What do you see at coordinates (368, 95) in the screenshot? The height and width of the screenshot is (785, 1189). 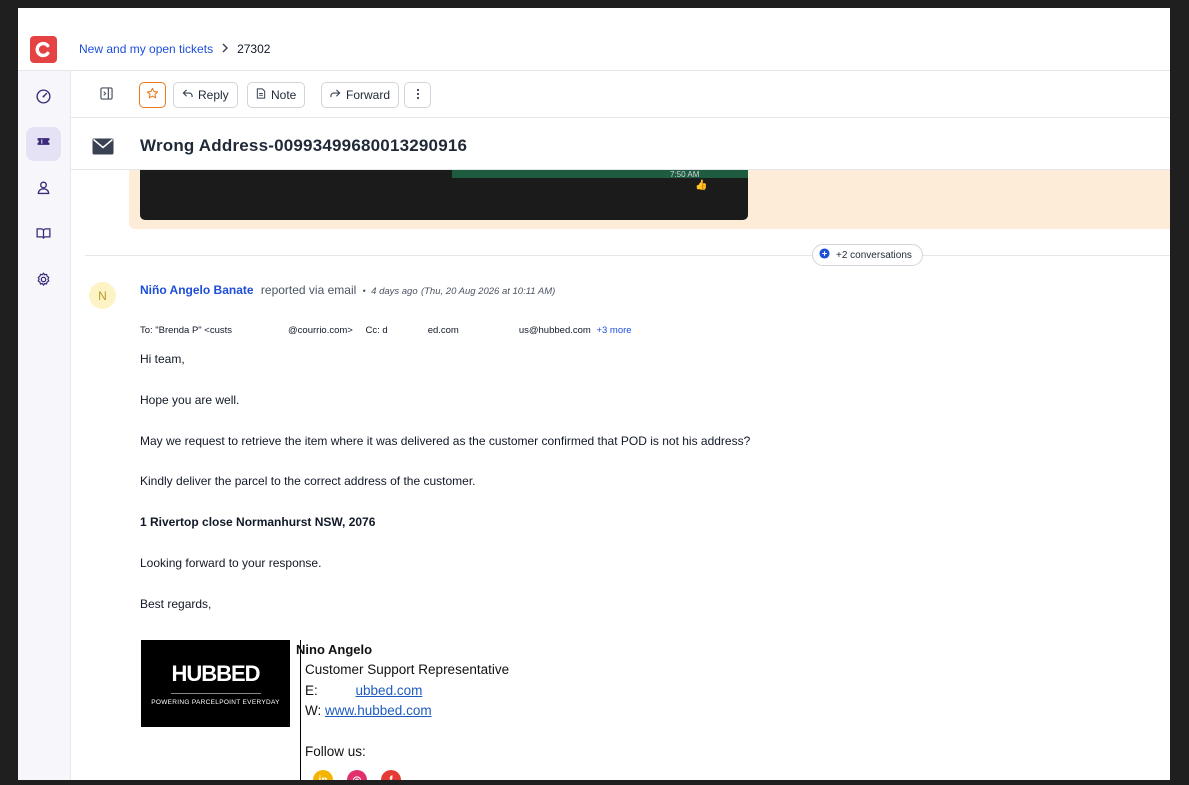 I see `forward-button-label: Forward` at bounding box center [368, 95].